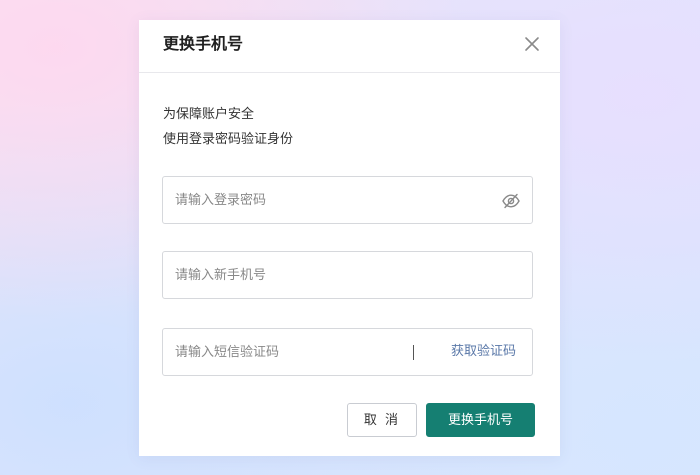 Image resolution: width=700 pixels, height=475 pixels. Describe the element at coordinates (335, 200) in the screenshot. I see `password-input` at that location.